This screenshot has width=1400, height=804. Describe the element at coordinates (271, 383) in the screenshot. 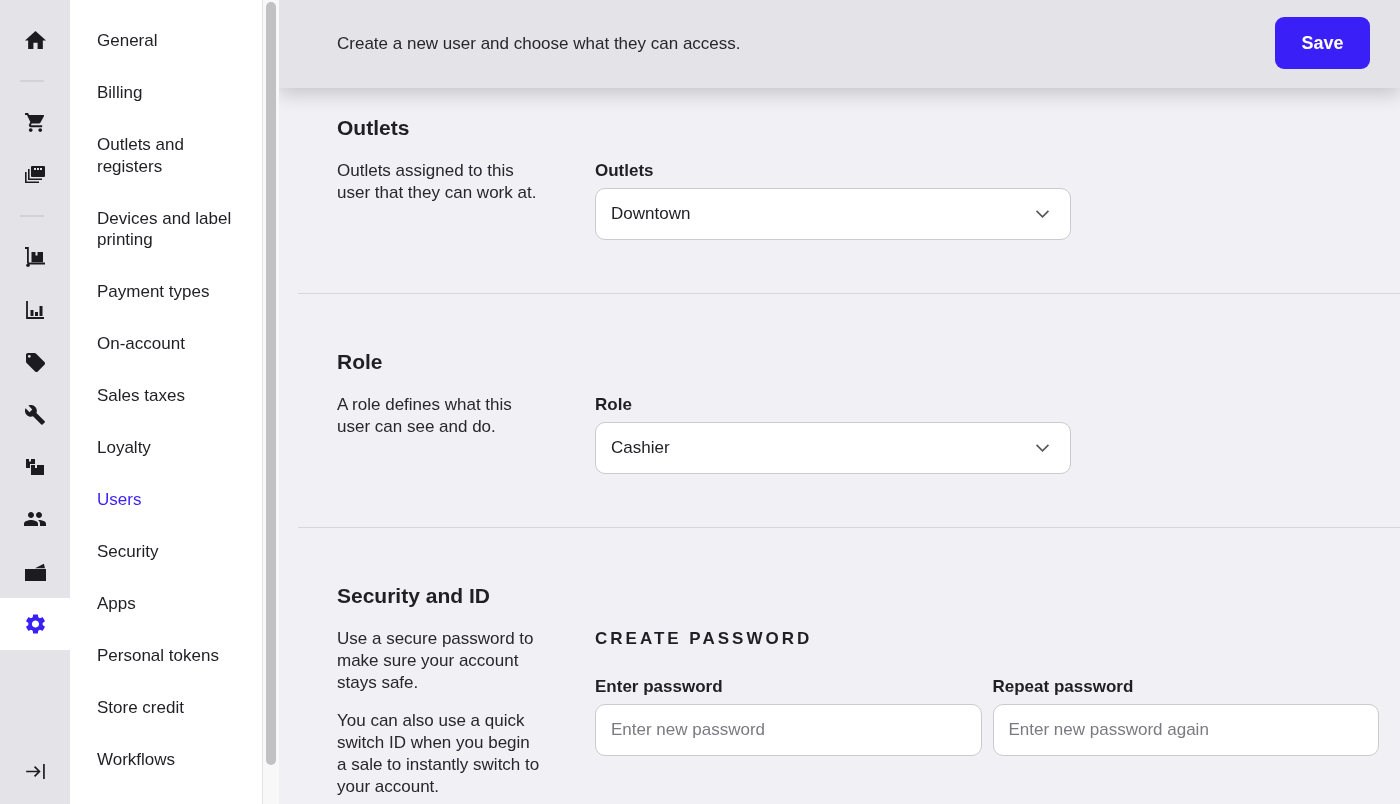

I see `scrollbar-thumb` at that location.